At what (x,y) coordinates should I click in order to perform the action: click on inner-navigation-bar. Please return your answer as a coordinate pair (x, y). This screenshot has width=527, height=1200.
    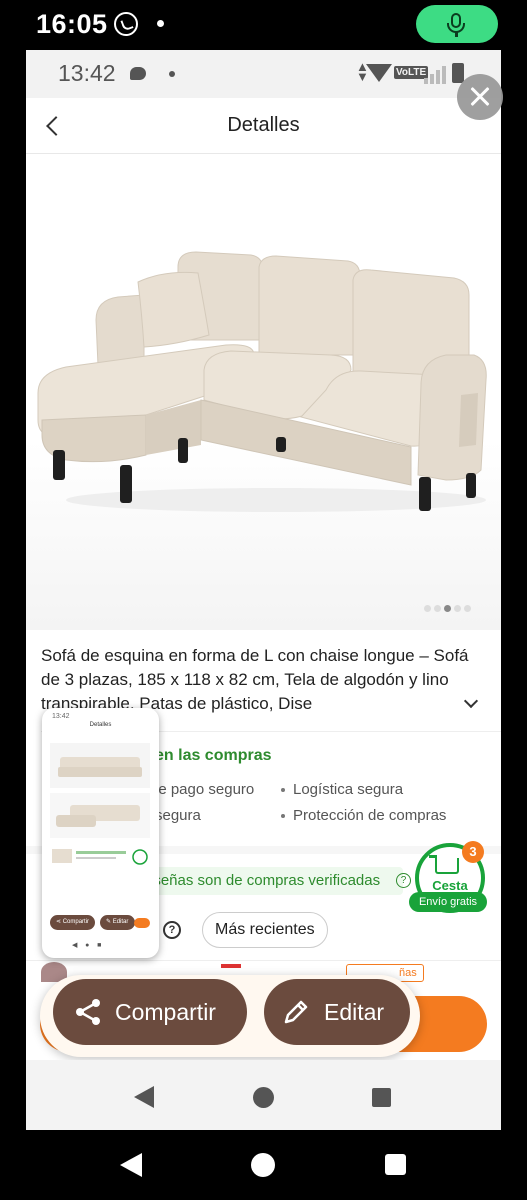
    Looking at the image, I should click on (263, 1095).